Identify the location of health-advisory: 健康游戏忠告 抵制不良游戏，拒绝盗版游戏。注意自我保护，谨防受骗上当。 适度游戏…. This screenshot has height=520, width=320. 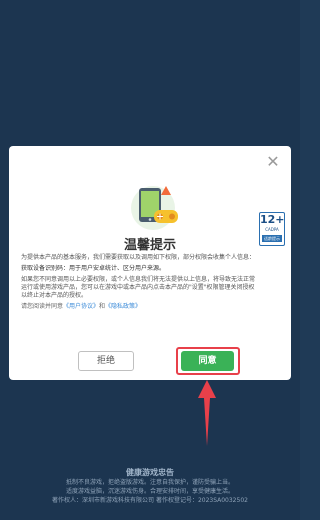
(150, 486).